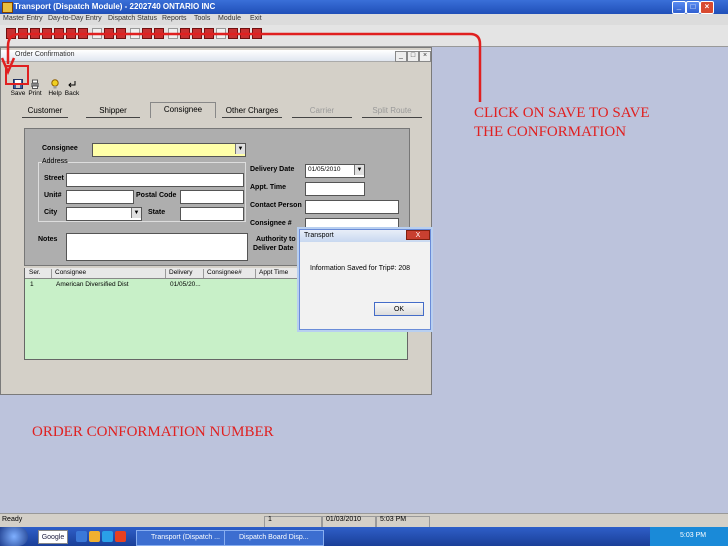  I want to click on status-date: 01/03/2010, so click(344, 519).